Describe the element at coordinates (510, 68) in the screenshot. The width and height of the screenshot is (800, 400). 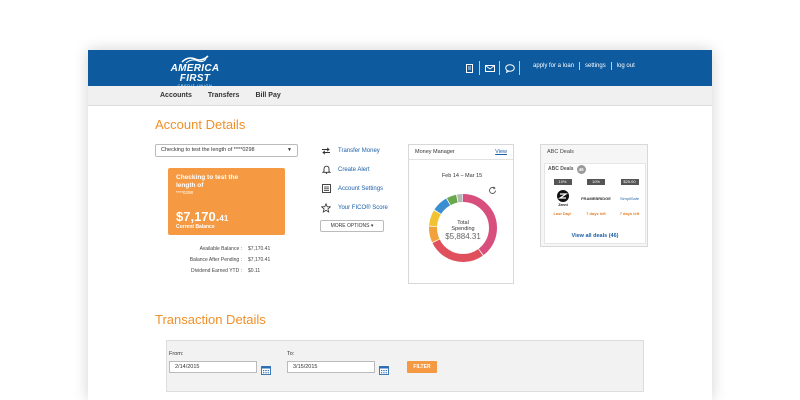
I see `chat-icon` at that location.